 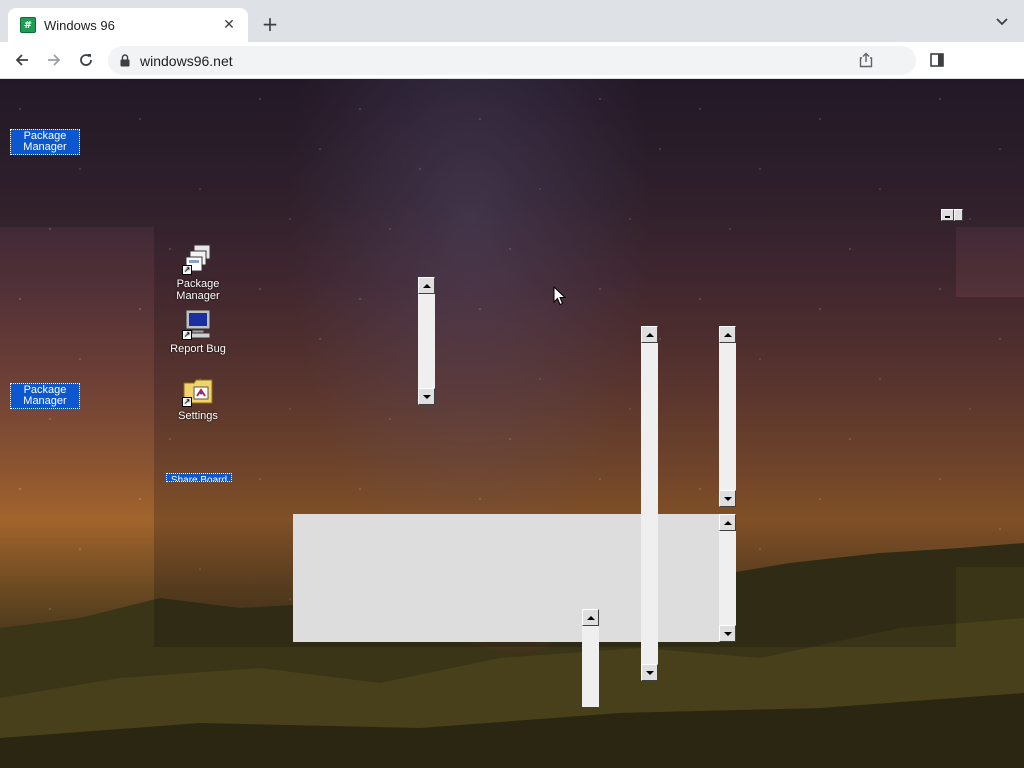 I want to click on back-button, so click(x=22, y=60).